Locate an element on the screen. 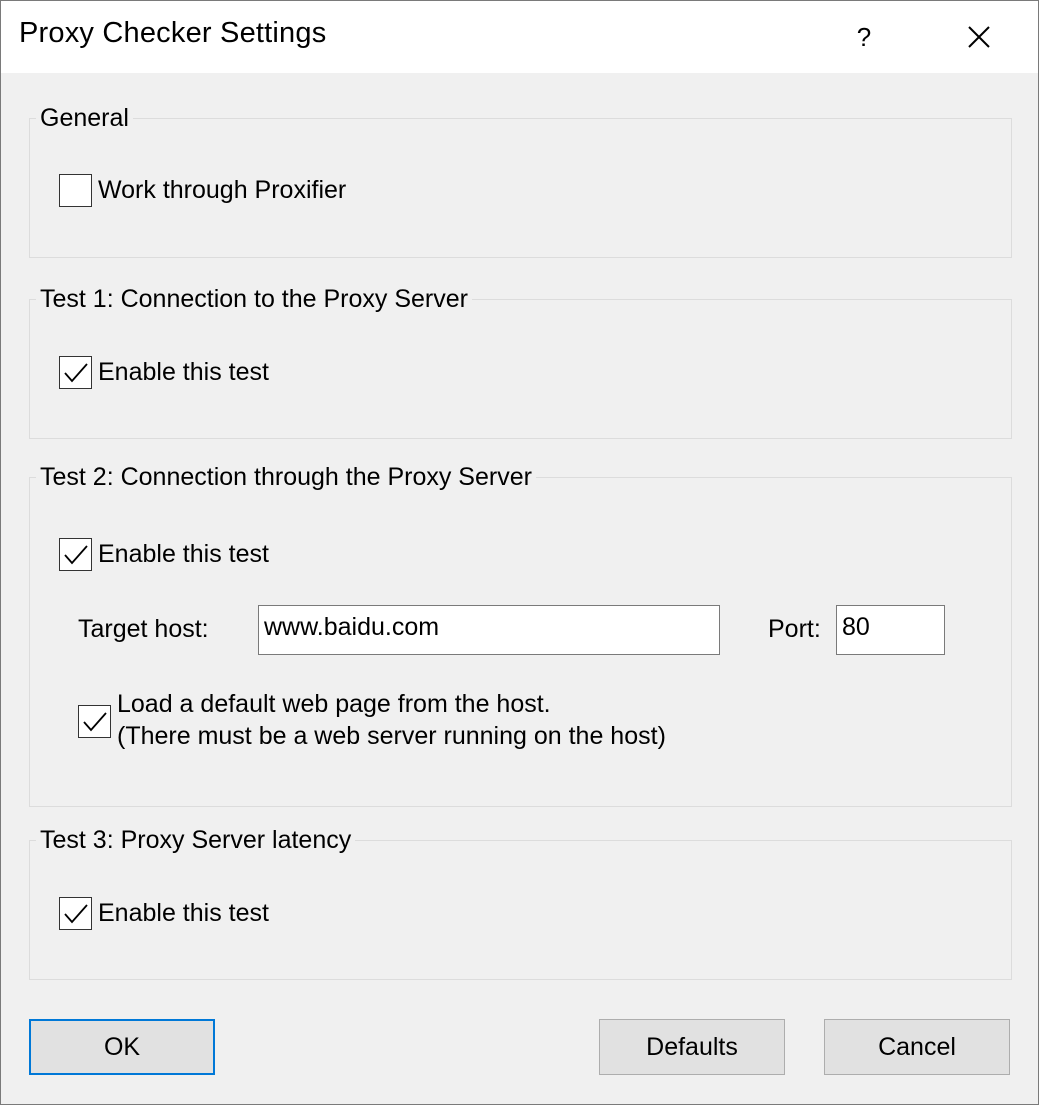  target-host-input: www.baidu.com is located at coordinates (489, 630).